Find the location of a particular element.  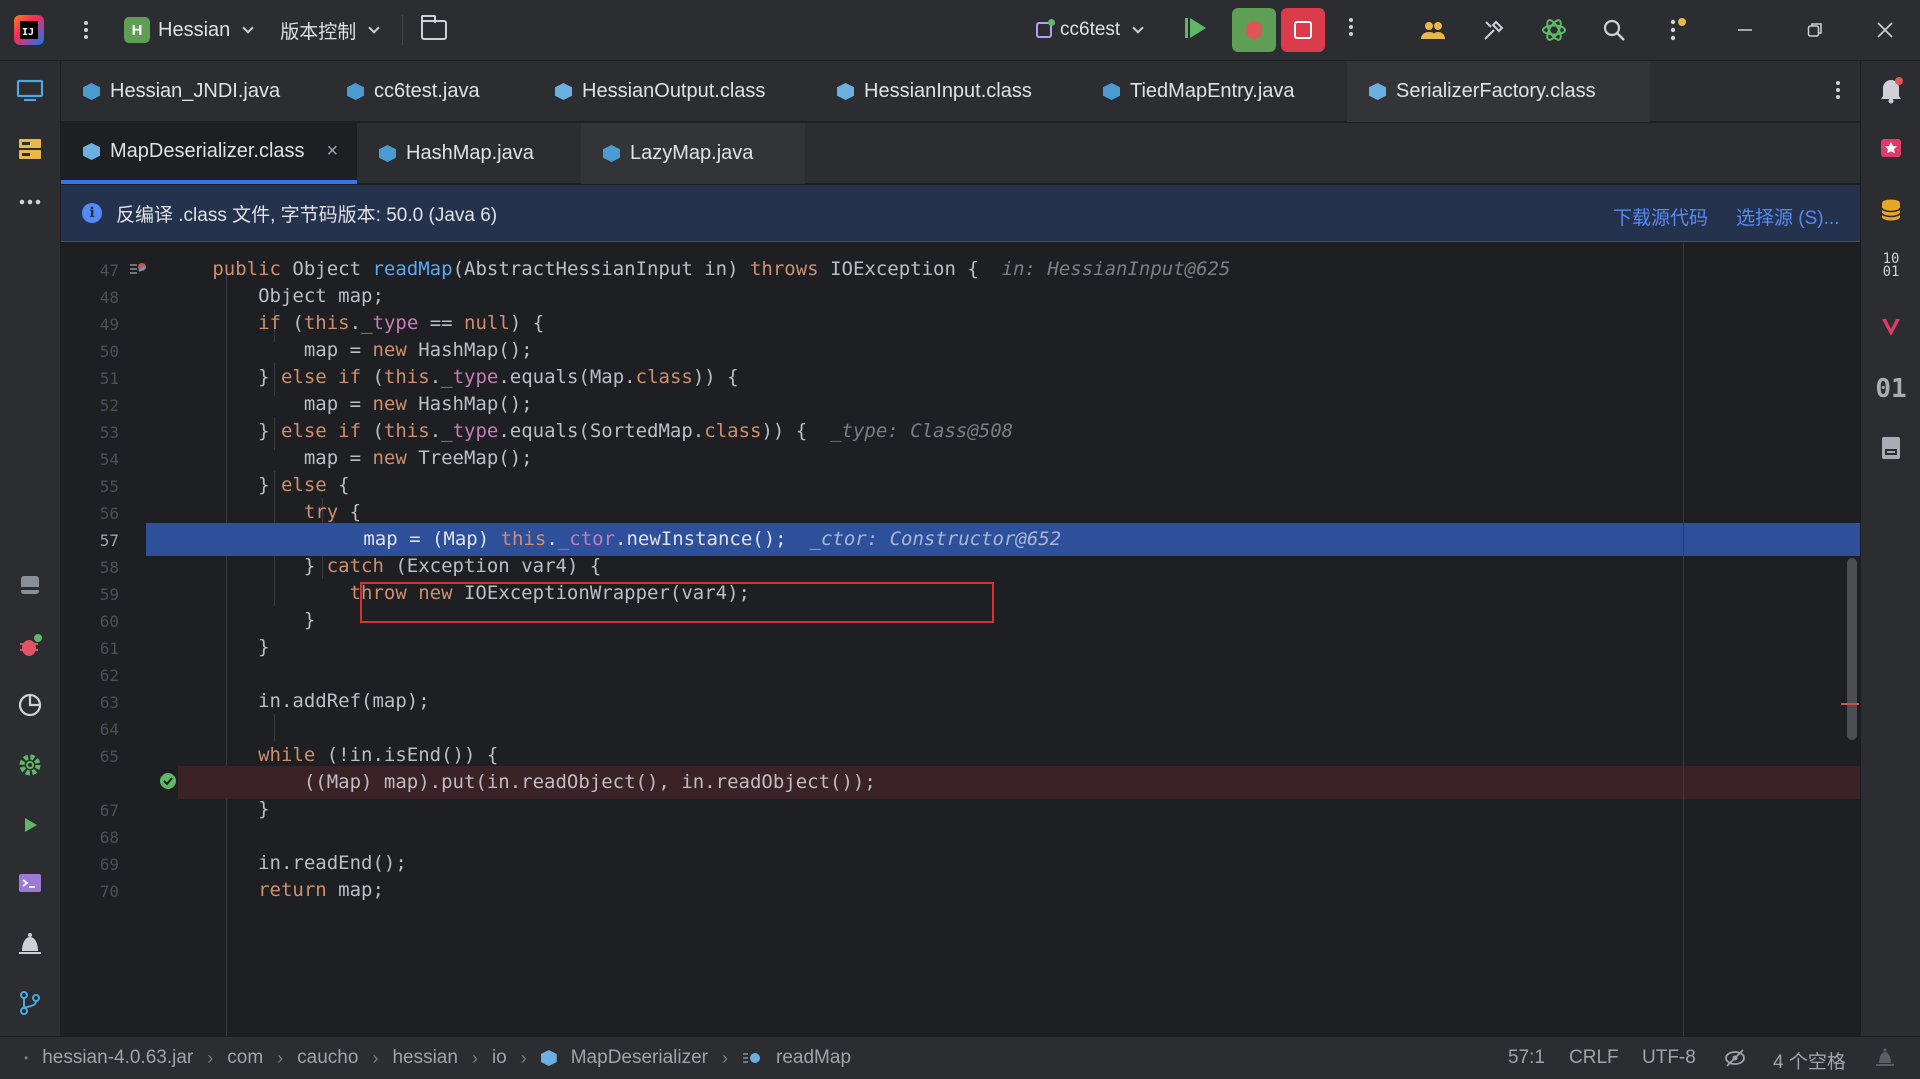

tab-label: LazyMap.java is located at coordinates (692, 153).